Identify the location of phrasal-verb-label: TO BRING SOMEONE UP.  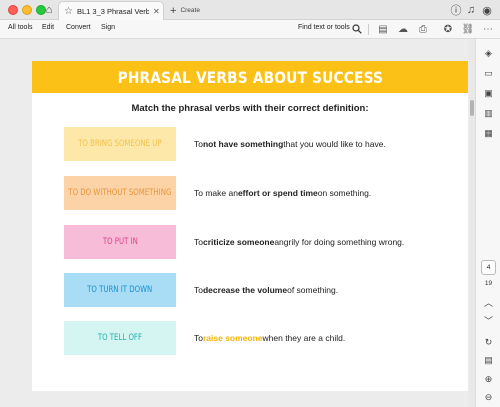
(120, 144).